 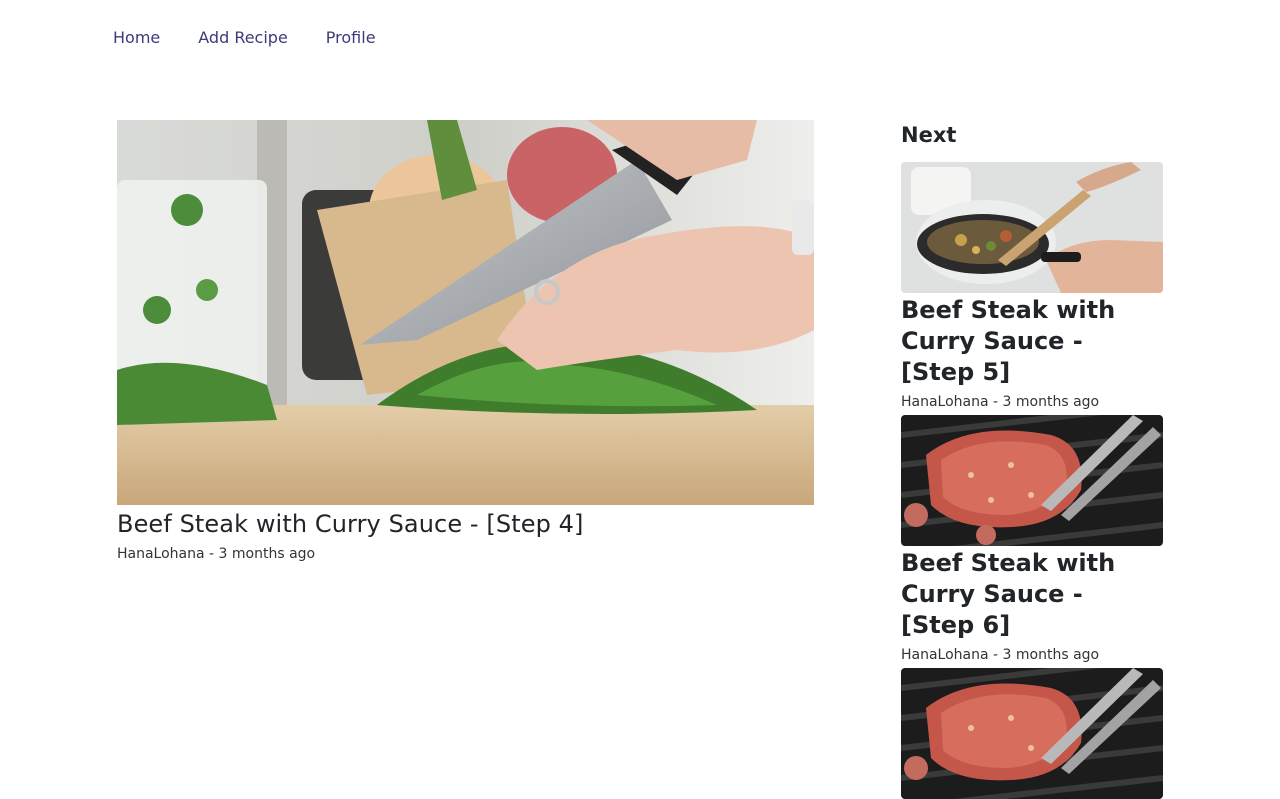 I want to click on nav-add-recipe-link: Add Recipe, so click(x=243, y=38).